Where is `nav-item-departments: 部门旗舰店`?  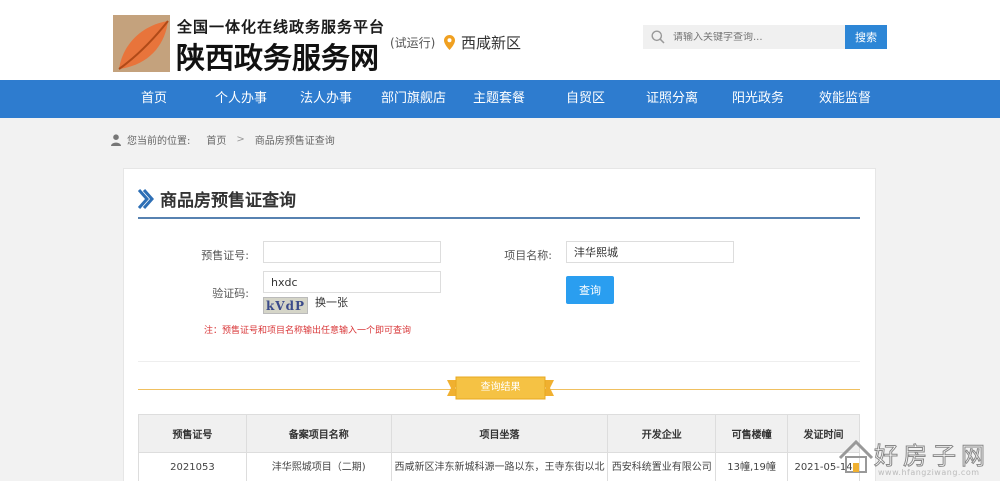 nav-item-departments: 部门旗舰店 is located at coordinates (413, 99).